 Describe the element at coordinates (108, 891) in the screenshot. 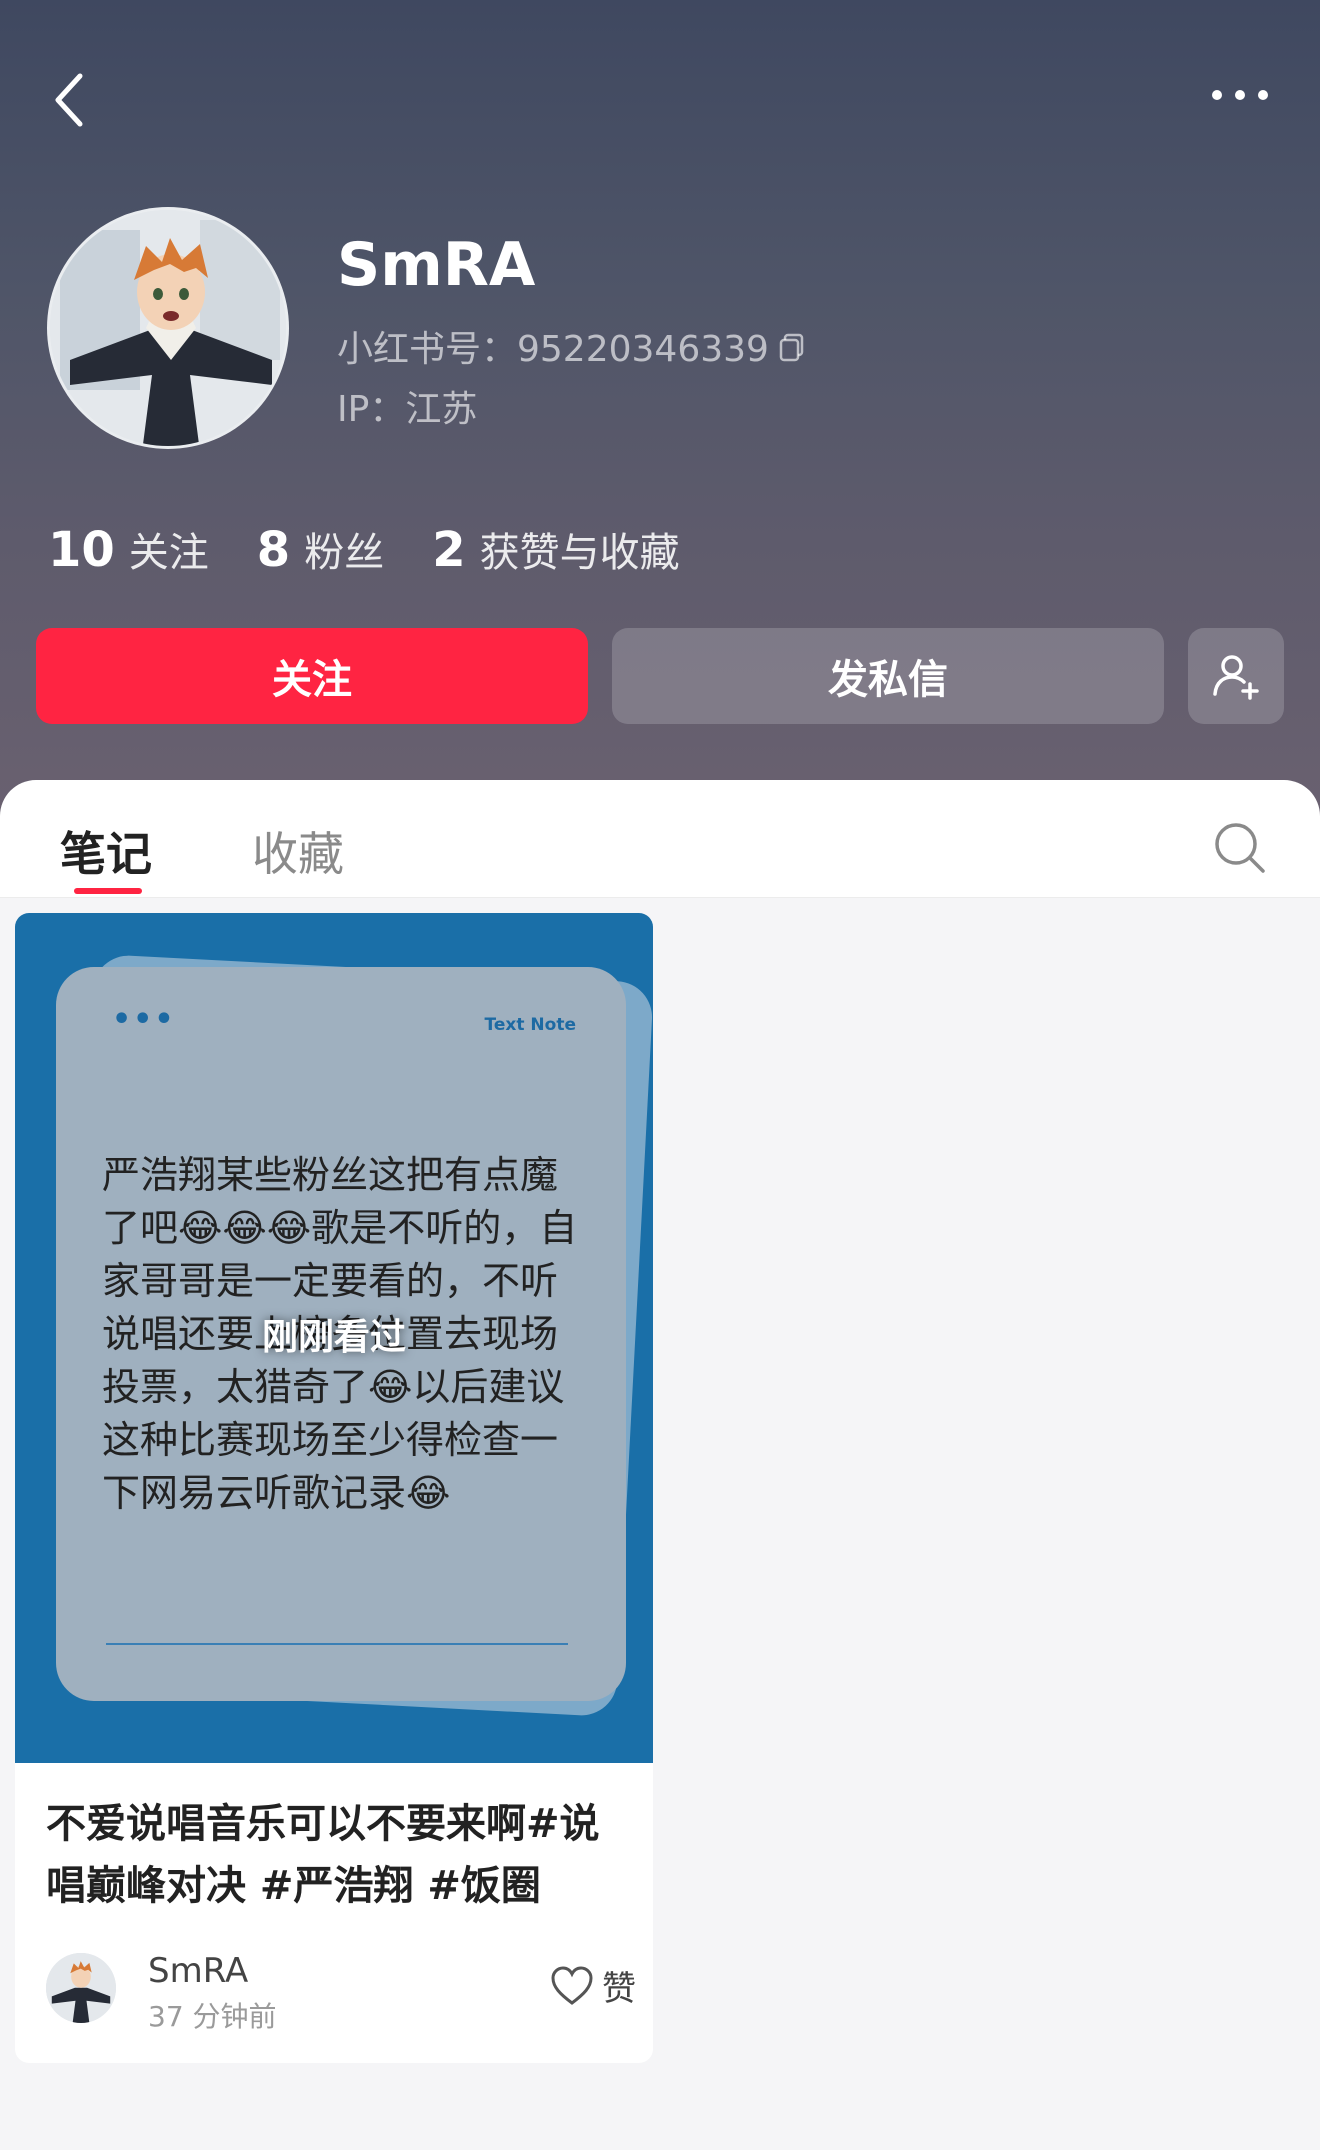

I see `active-tab-indicator` at that location.